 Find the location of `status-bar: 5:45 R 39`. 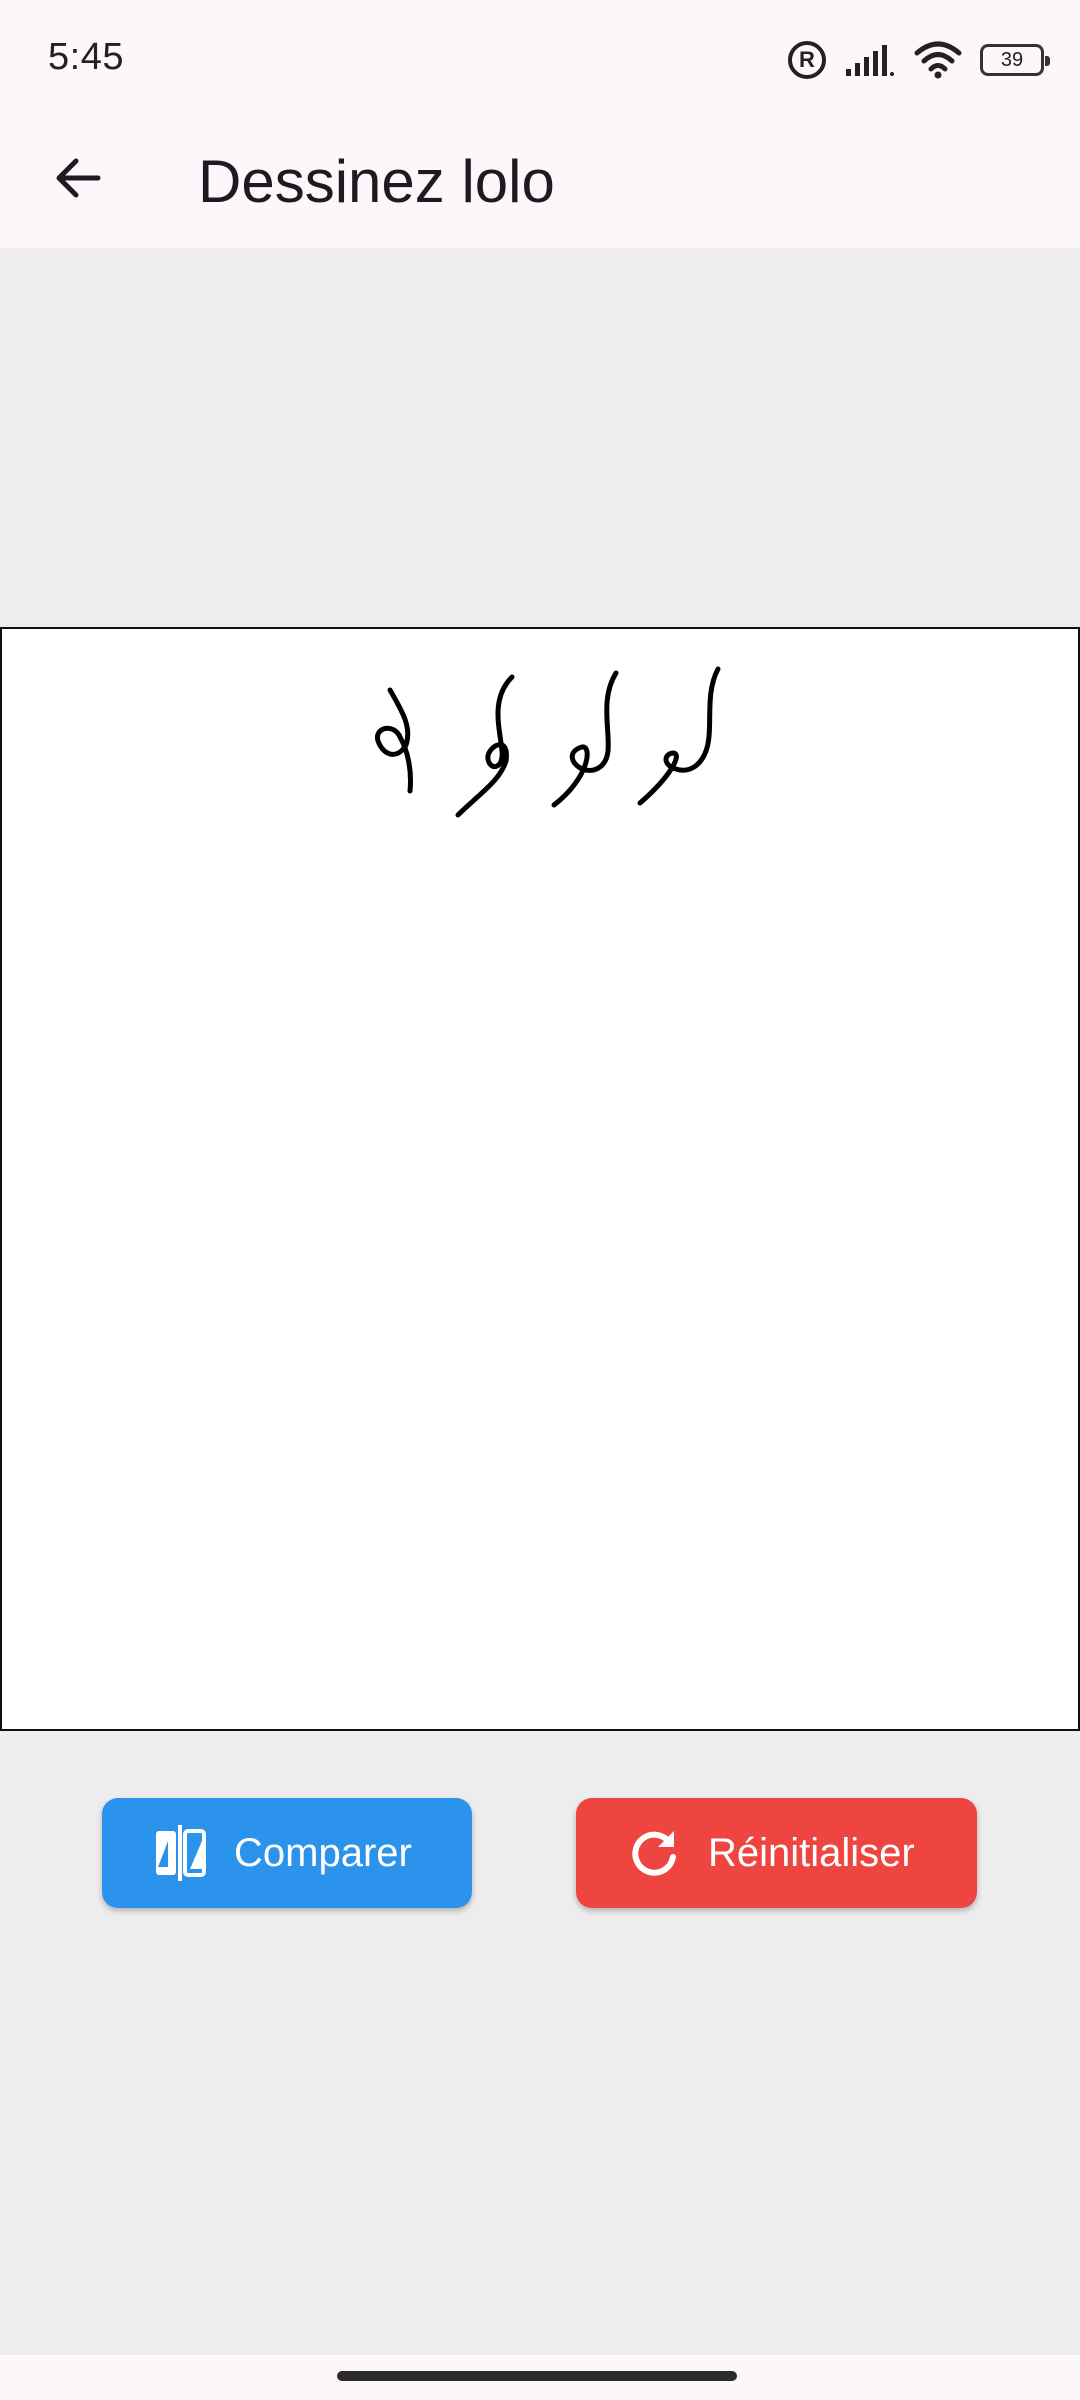

status-bar: 5:45 R 39 is located at coordinates (540, 59).